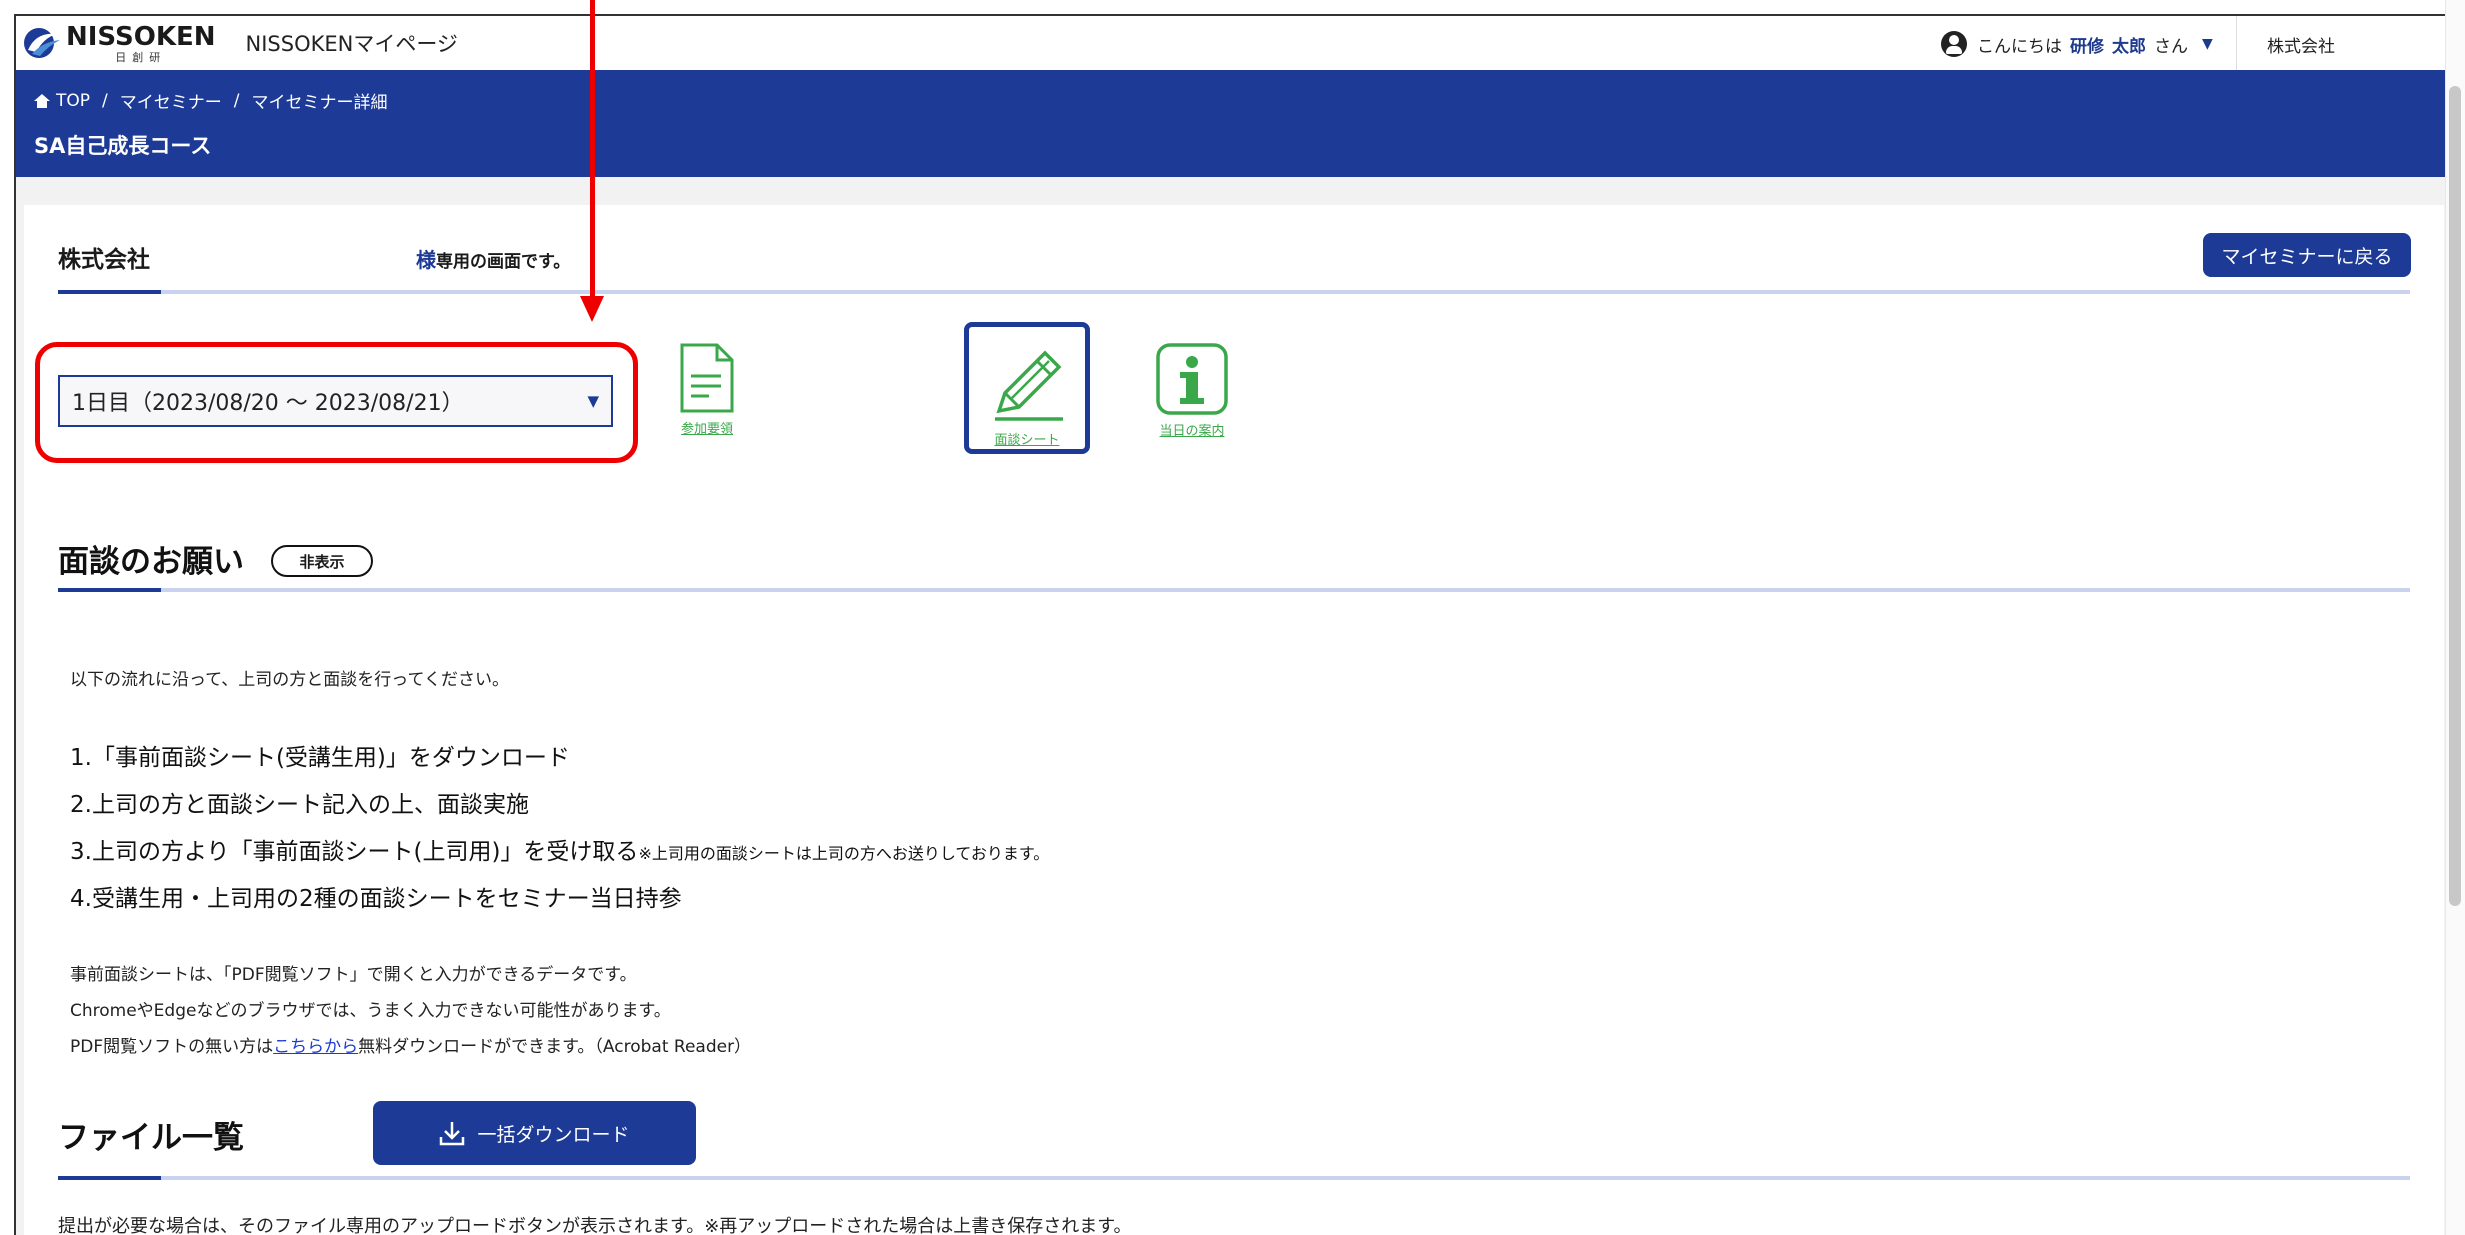 Image resolution: width=2465 pixels, height=1235 pixels. I want to click on honorific: さん, so click(2171, 46).